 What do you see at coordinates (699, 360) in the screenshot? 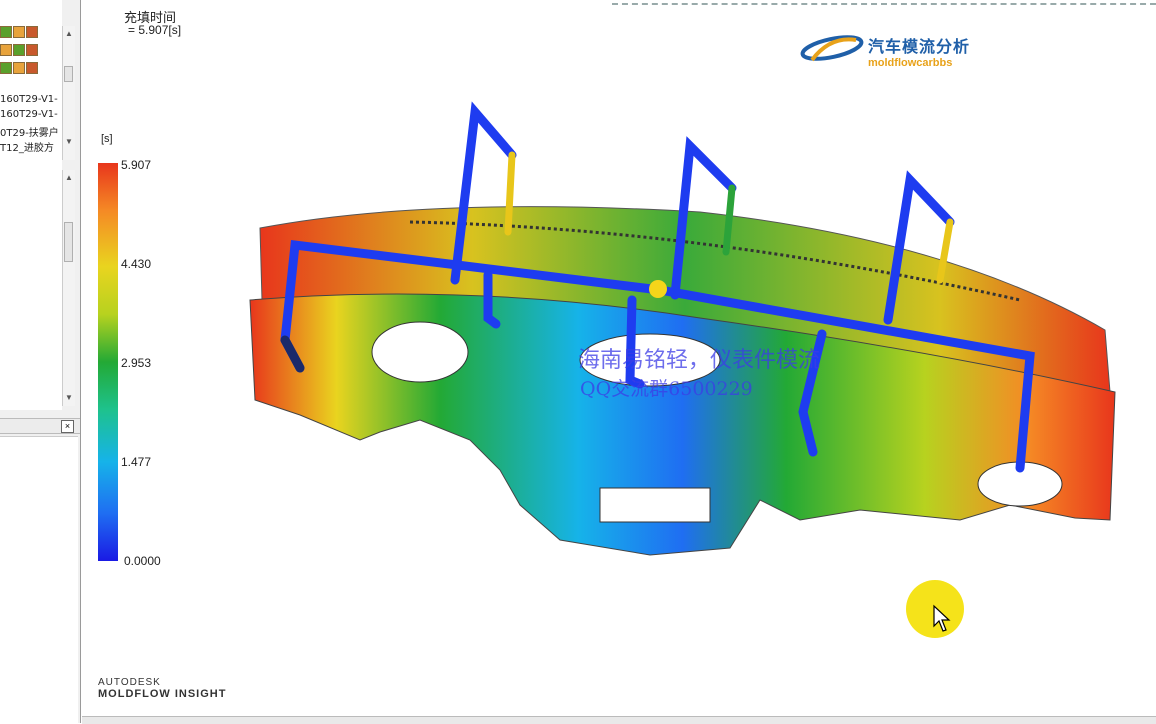
I see `watermark-line-1: 海南易铭轻，仪表件模流` at bounding box center [699, 360].